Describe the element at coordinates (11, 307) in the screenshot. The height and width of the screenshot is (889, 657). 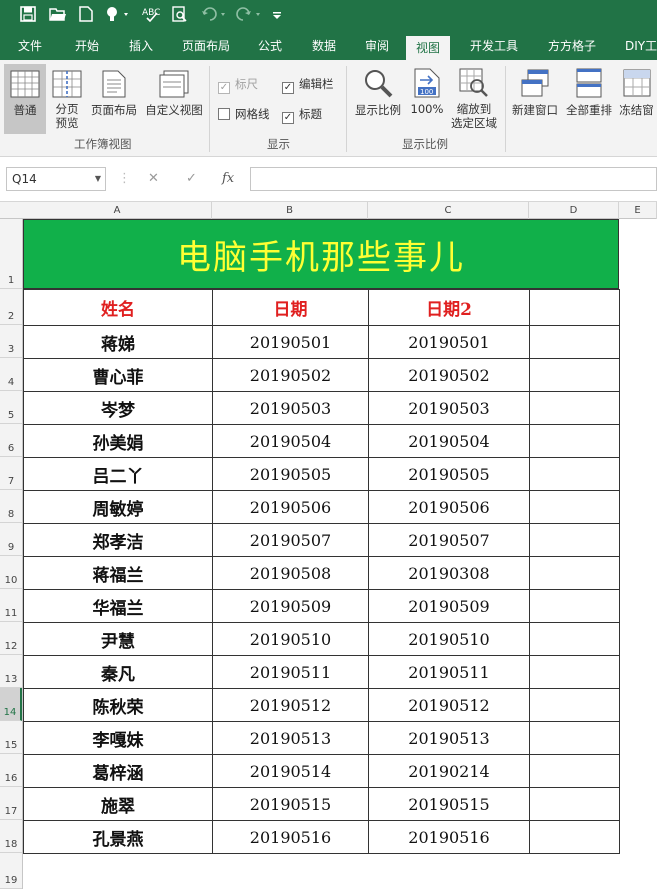
I see `row-header: 2` at that location.